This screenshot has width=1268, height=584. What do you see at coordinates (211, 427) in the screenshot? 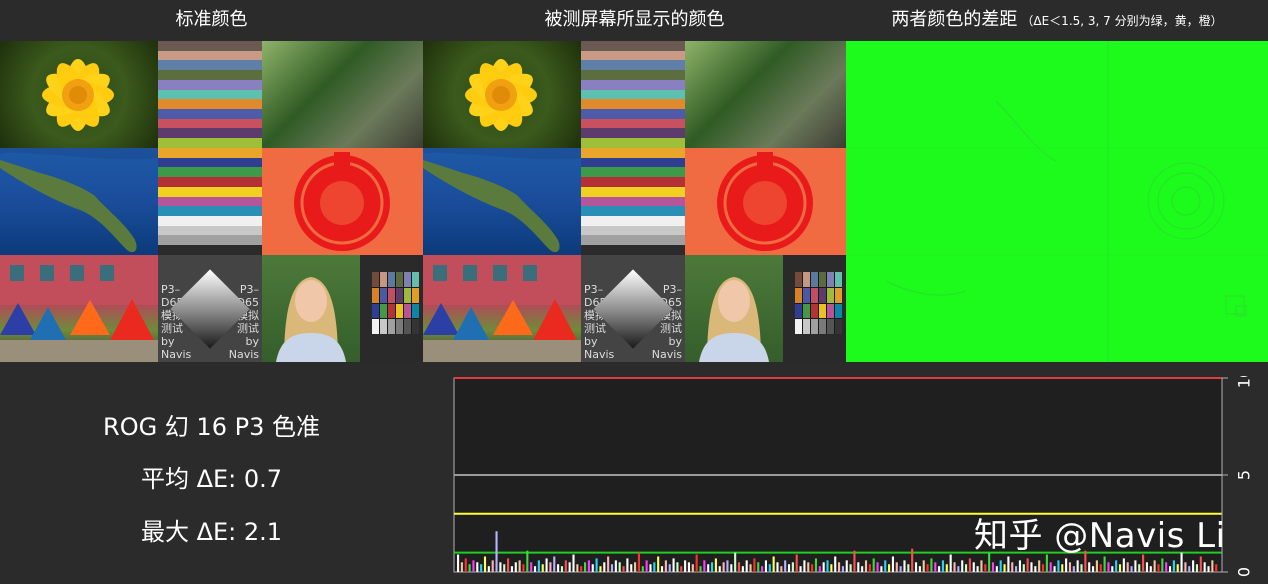
I see `summary-title: ROG 幻 16 P3 色准` at bounding box center [211, 427].